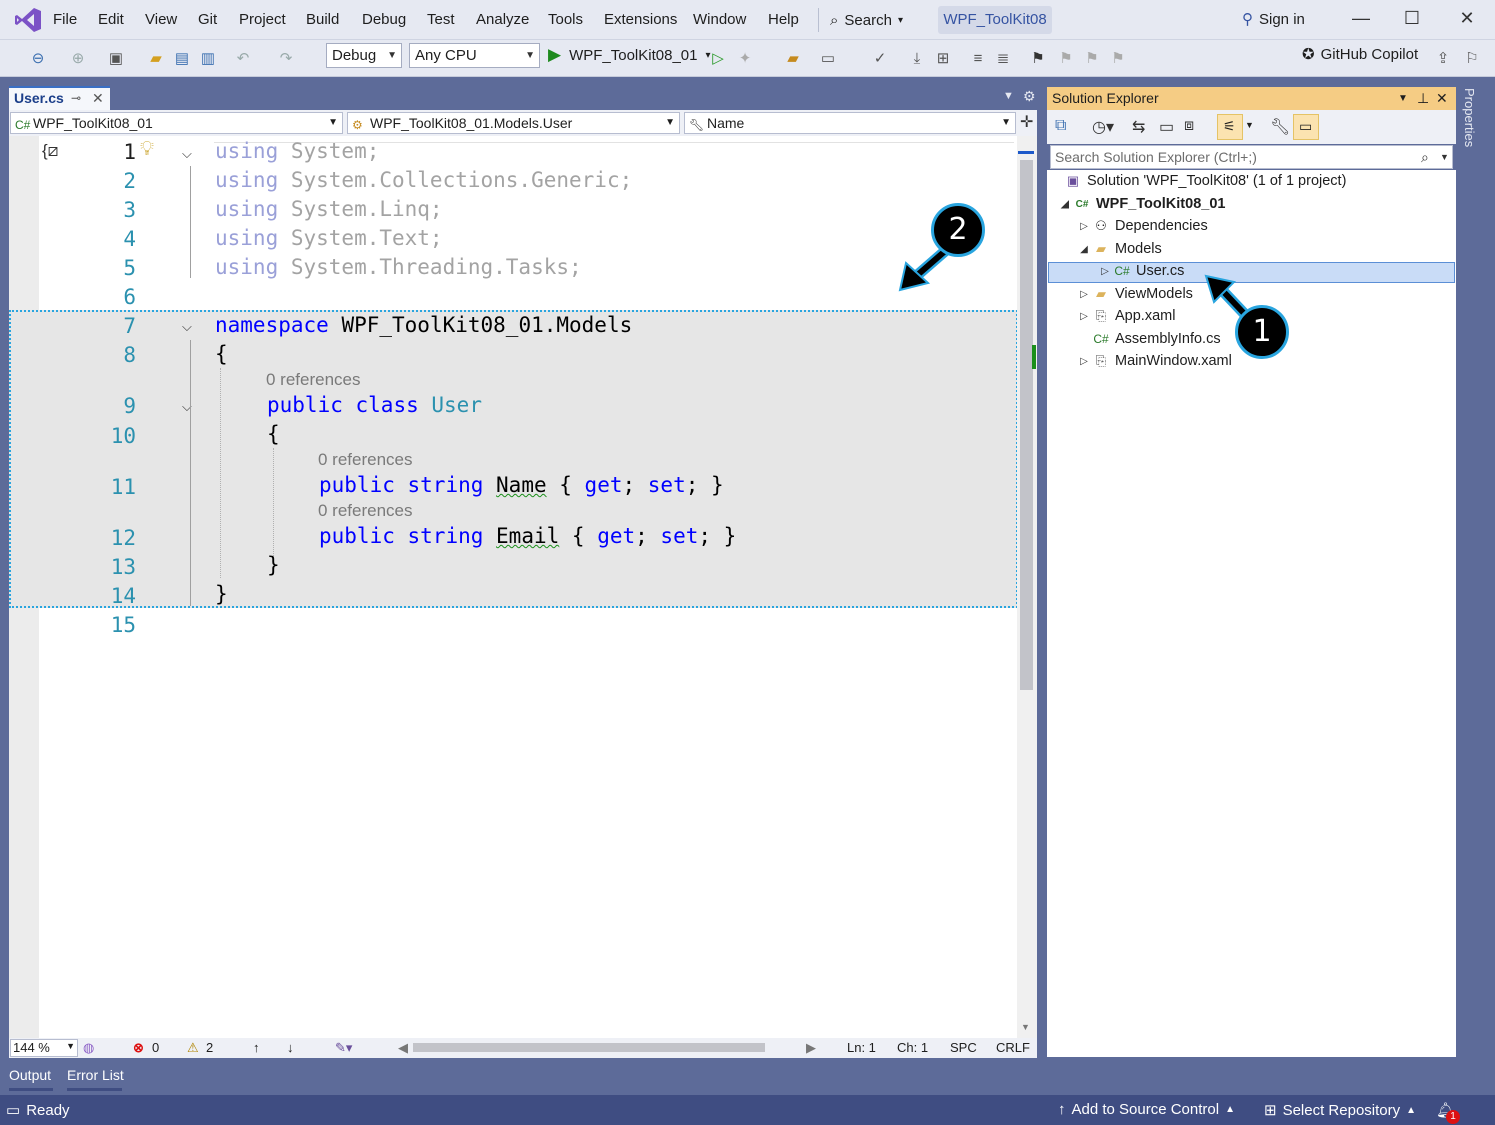 The width and height of the screenshot is (1495, 1125). What do you see at coordinates (793, 59) in the screenshot?
I see `folder-icon: ▰` at bounding box center [793, 59].